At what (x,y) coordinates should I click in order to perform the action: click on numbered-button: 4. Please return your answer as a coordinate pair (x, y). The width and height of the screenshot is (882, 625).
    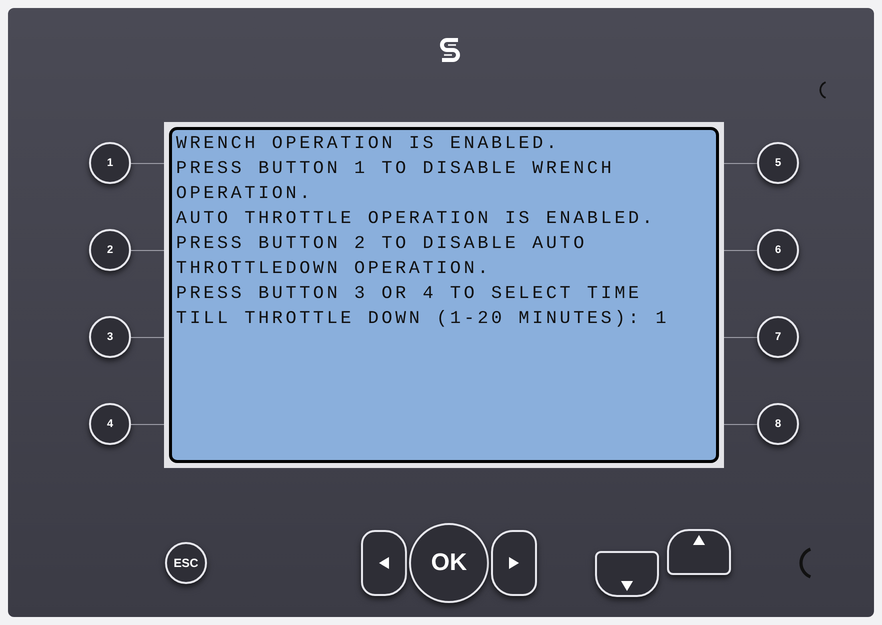
    Looking at the image, I should click on (110, 424).